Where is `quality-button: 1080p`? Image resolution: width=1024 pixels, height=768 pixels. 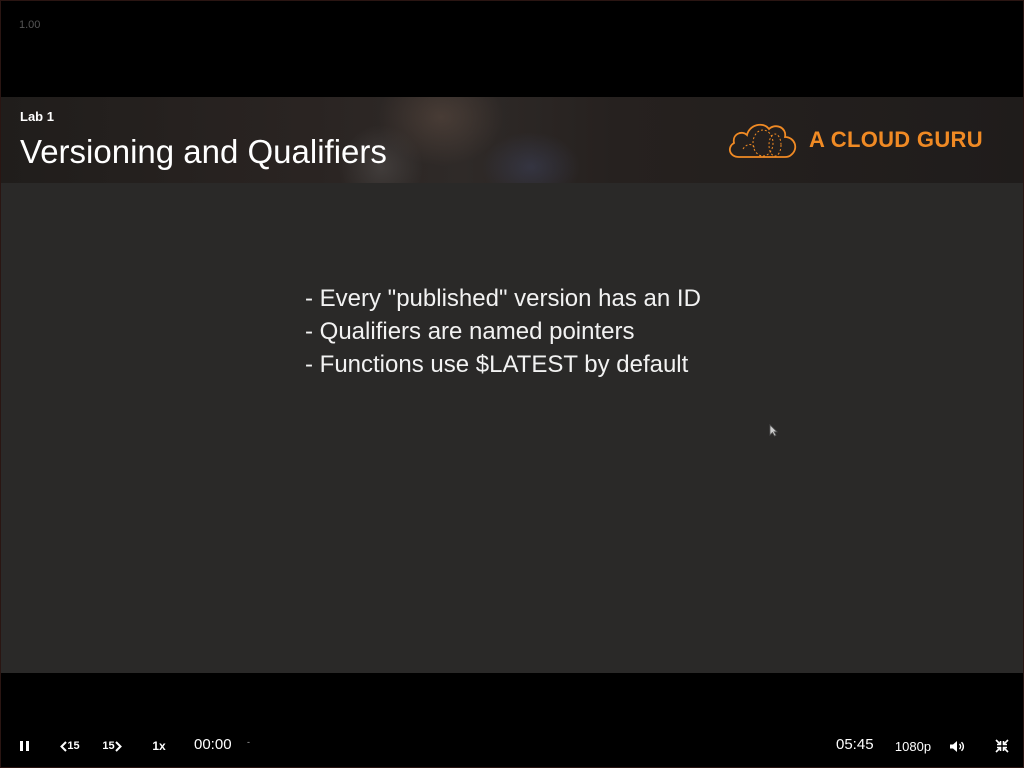
quality-button: 1080p is located at coordinates (913, 746).